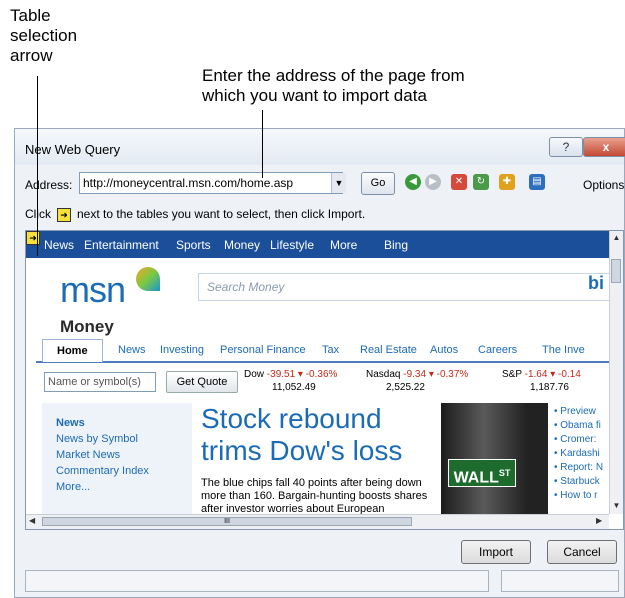 The width and height of the screenshot is (625, 598). I want to click on sign-text: WALL, so click(476, 478).